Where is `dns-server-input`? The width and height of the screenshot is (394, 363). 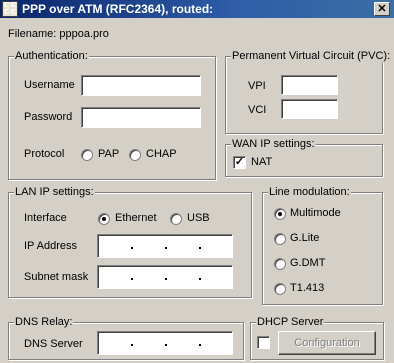
dns-server-input is located at coordinates (165, 343).